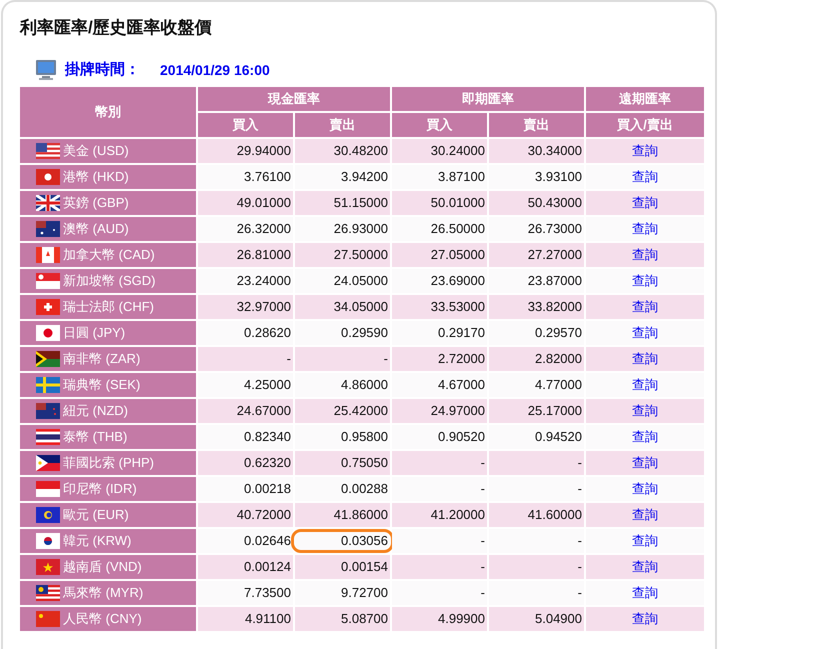  I want to click on rate-cell: 9.72700, so click(342, 593).